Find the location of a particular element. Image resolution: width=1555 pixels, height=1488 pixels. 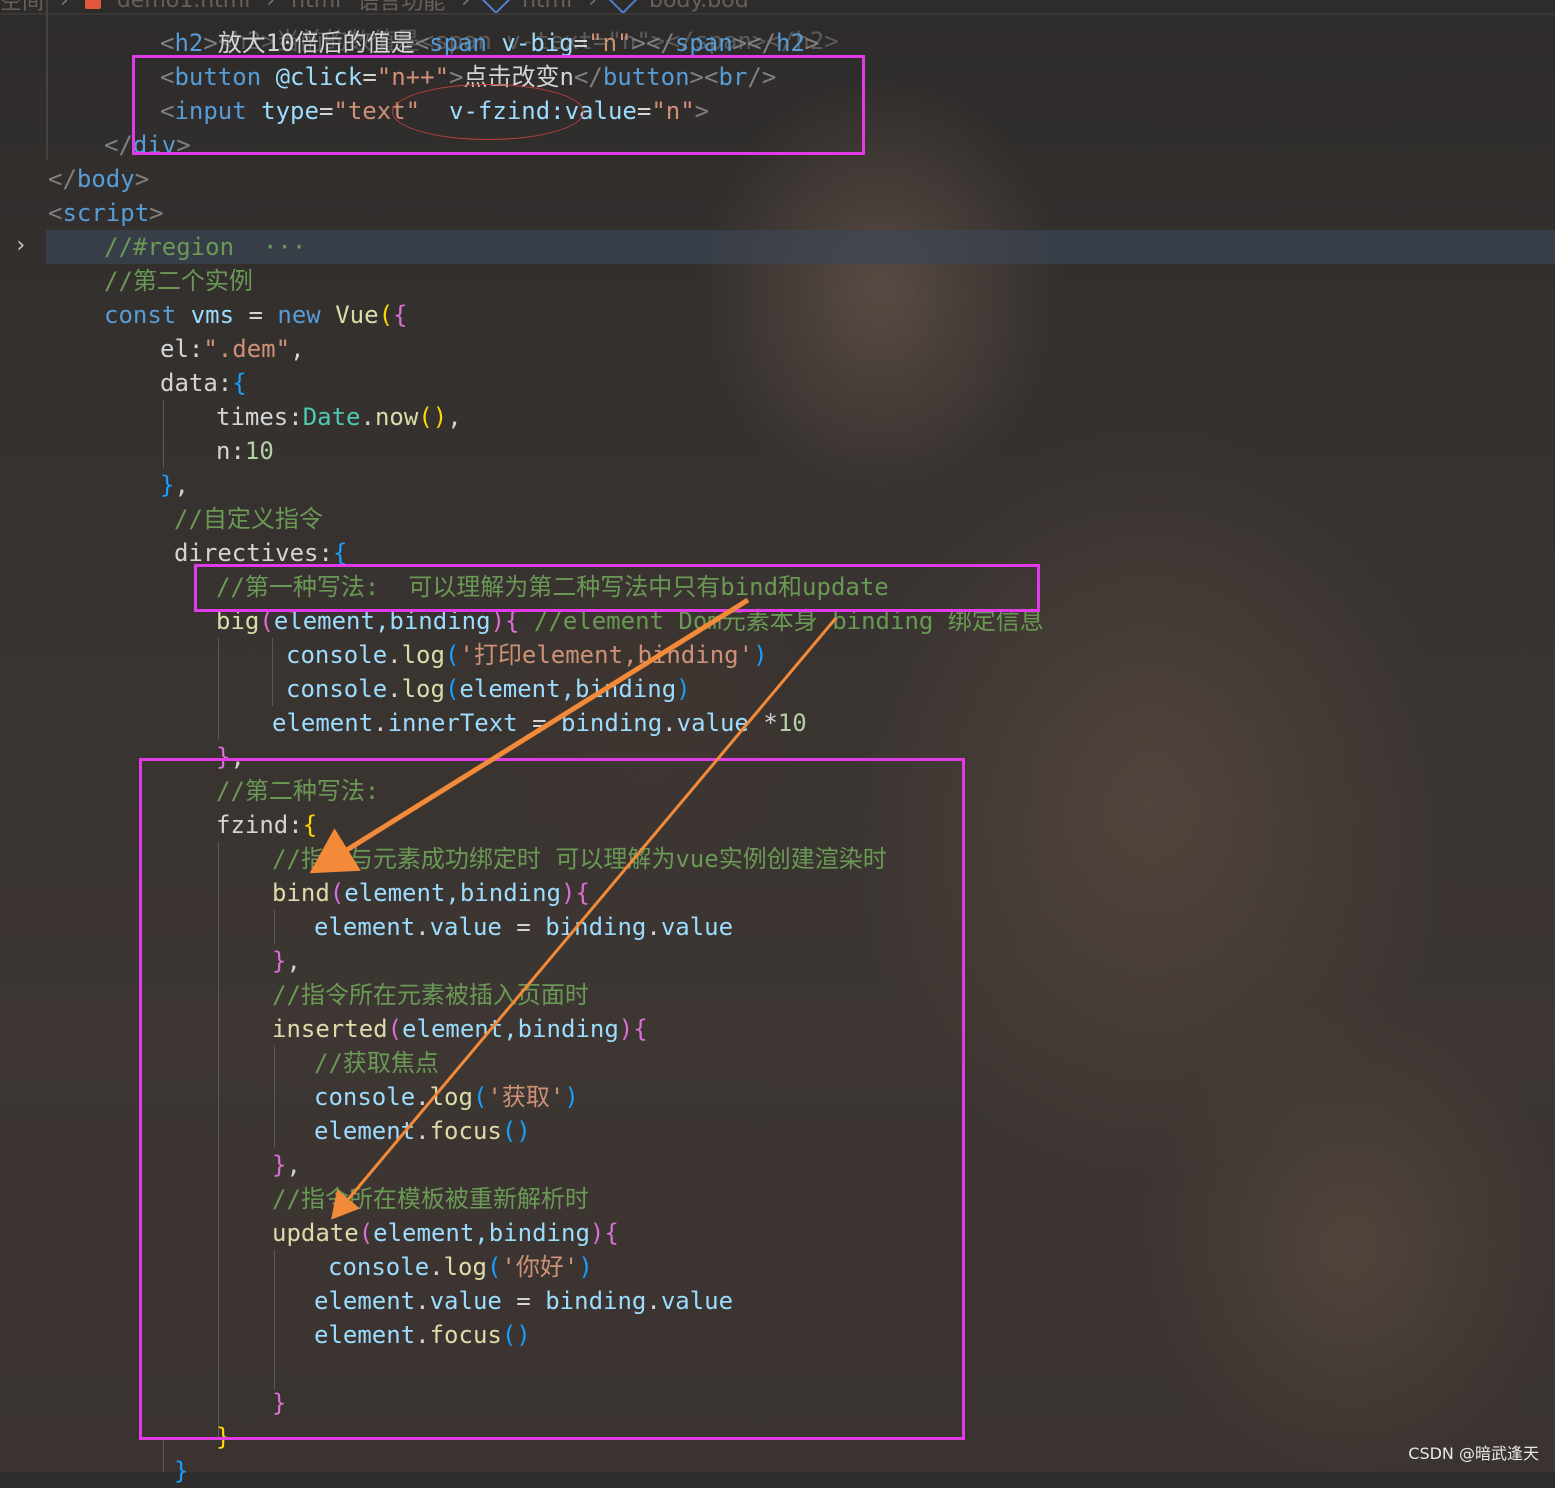

annotation-arrows is located at coordinates (573, 908).